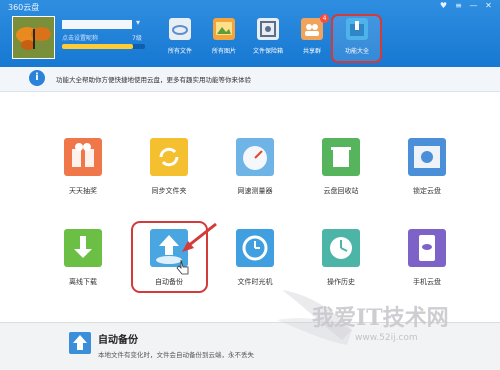  What do you see at coordinates (255, 248) in the screenshot?
I see `time-machine-icon` at bounding box center [255, 248].